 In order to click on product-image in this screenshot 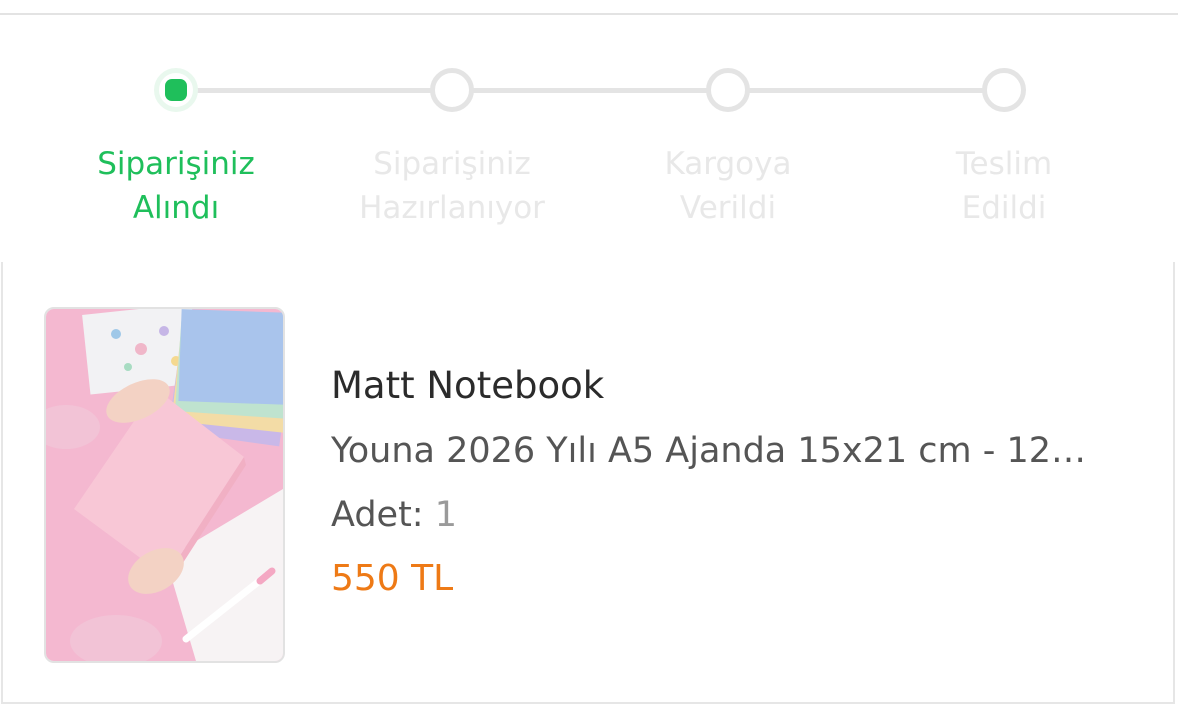, I will do `click(164, 485)`.